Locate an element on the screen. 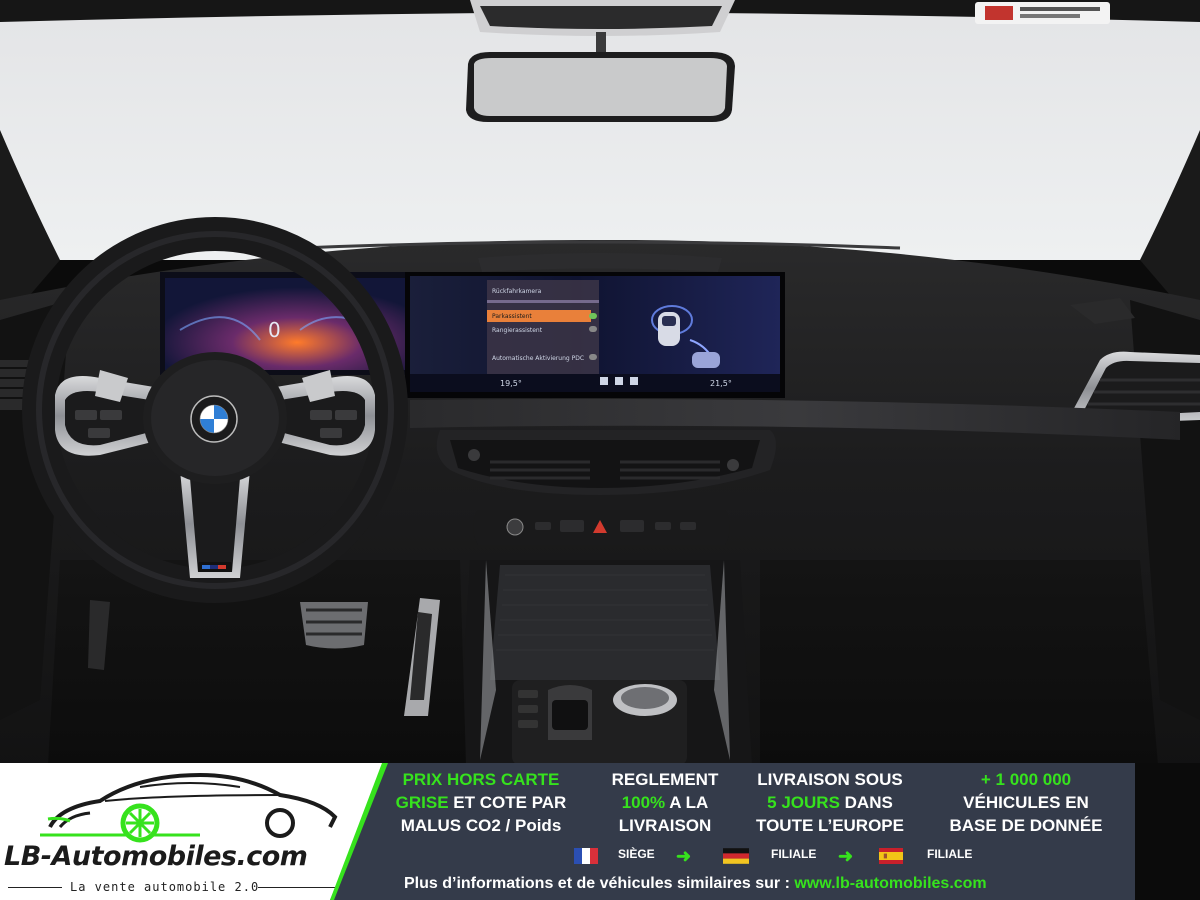 This screenshot has height=900, width=1200. screen-menu-item: Automatische Aktivierung PDC is located at coordinates (538, 358).